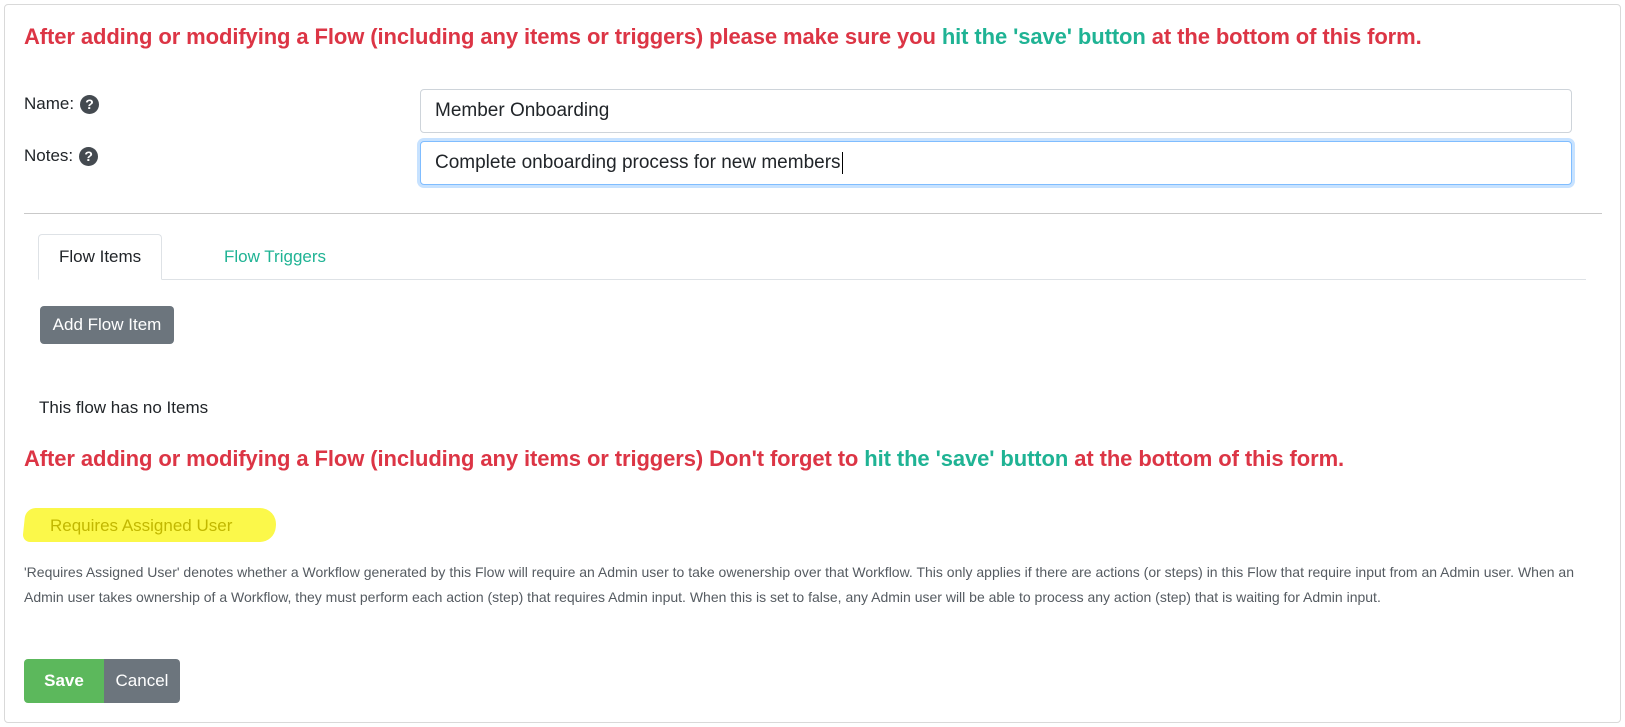 Image resolution: width=1625 pixels, height=727 pixels. Describe the element at coordinates (141, 526) in the screenshot. I see `requires-assigned-user-toggle: Requires Assigned User` at that location.